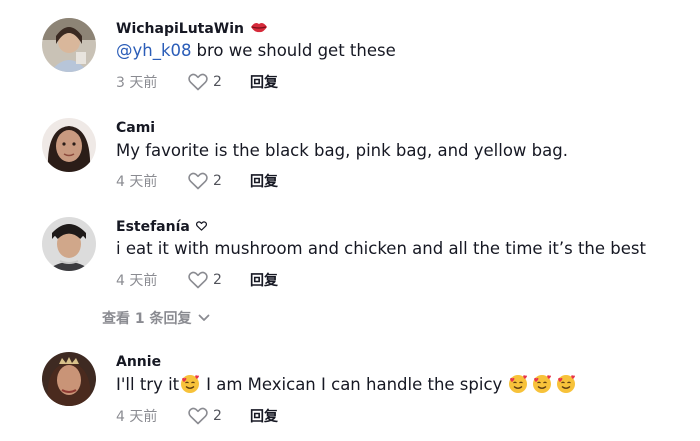  I want to click on comment-username: WichapiLutaWin, so click(192, 29).